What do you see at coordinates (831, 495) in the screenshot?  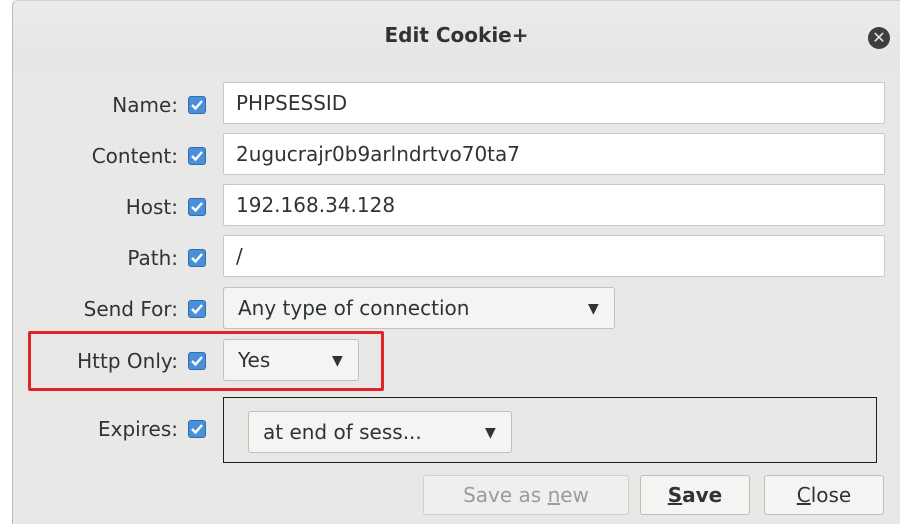 I see `close-post: lose` at bounding box center [831, 495].